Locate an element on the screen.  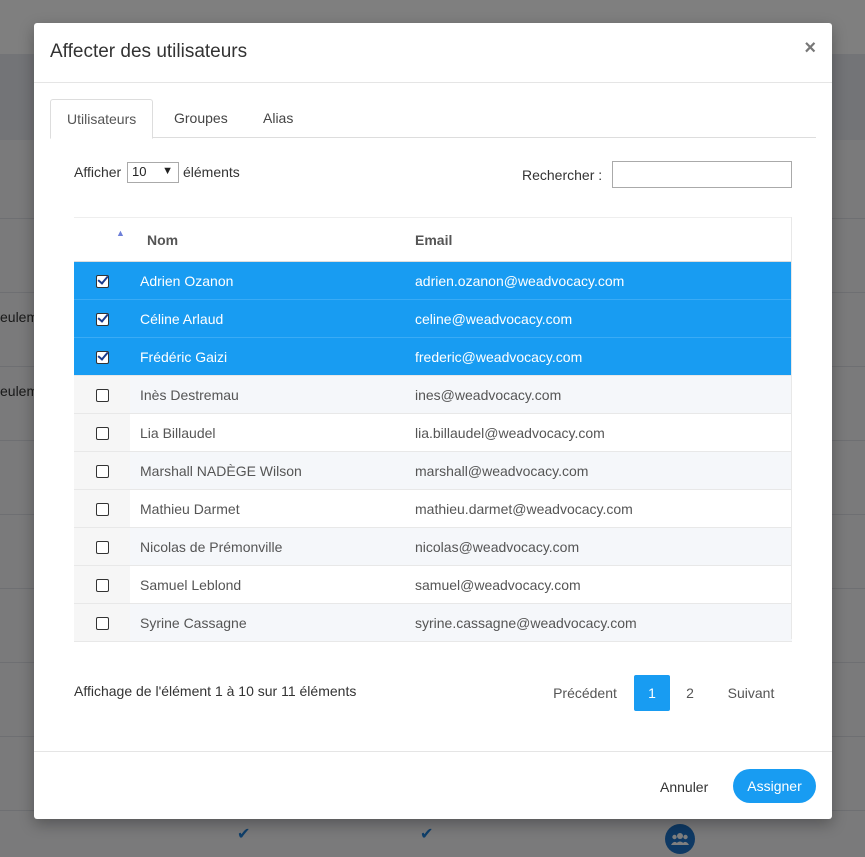
table-border is located at coordinates (791, 428).